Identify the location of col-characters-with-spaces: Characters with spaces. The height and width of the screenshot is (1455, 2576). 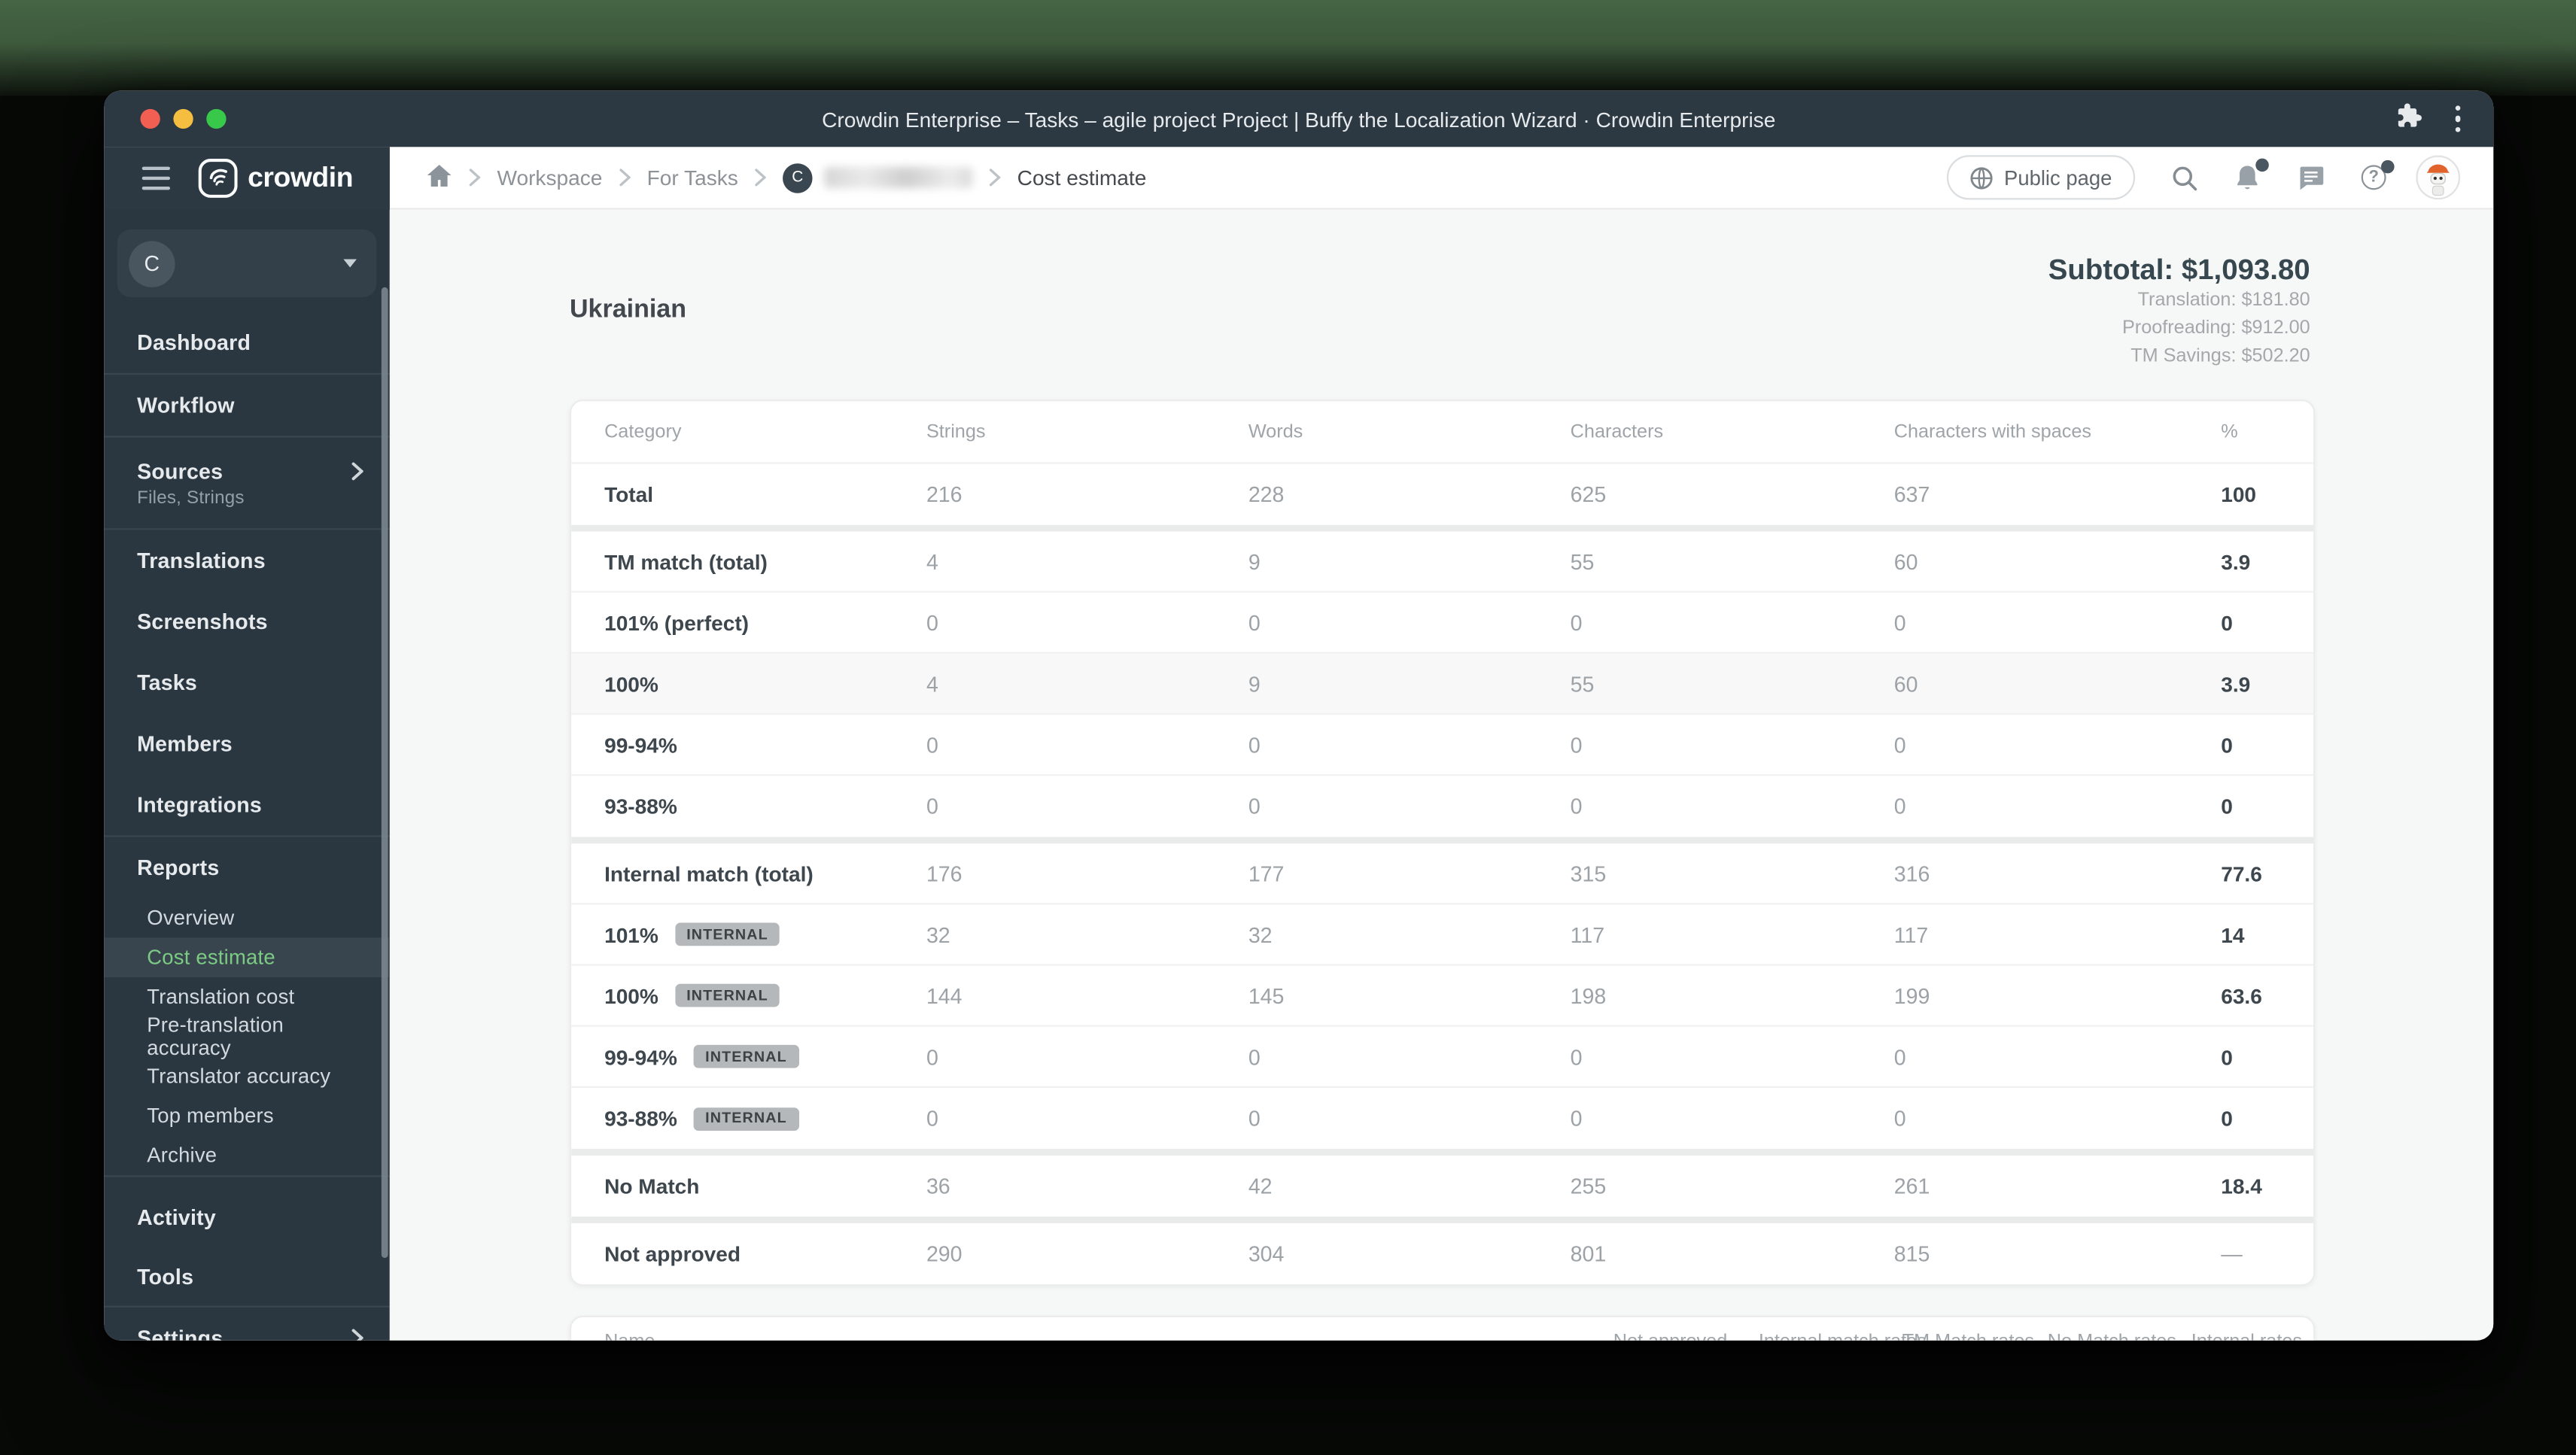
(1992, 431).